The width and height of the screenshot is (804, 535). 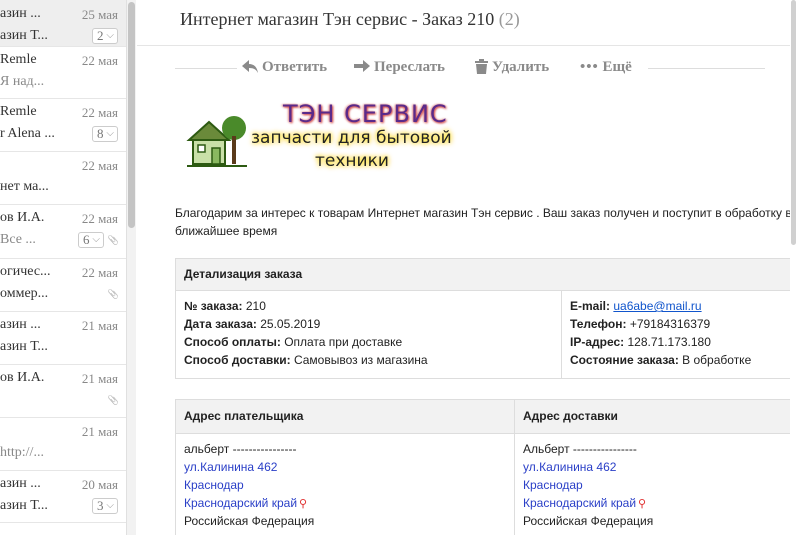 What do you see at coordinates (669, 342) in the screenshot?
I see `detail-value: 128.71.173.180` at bounding box center [669, 342].